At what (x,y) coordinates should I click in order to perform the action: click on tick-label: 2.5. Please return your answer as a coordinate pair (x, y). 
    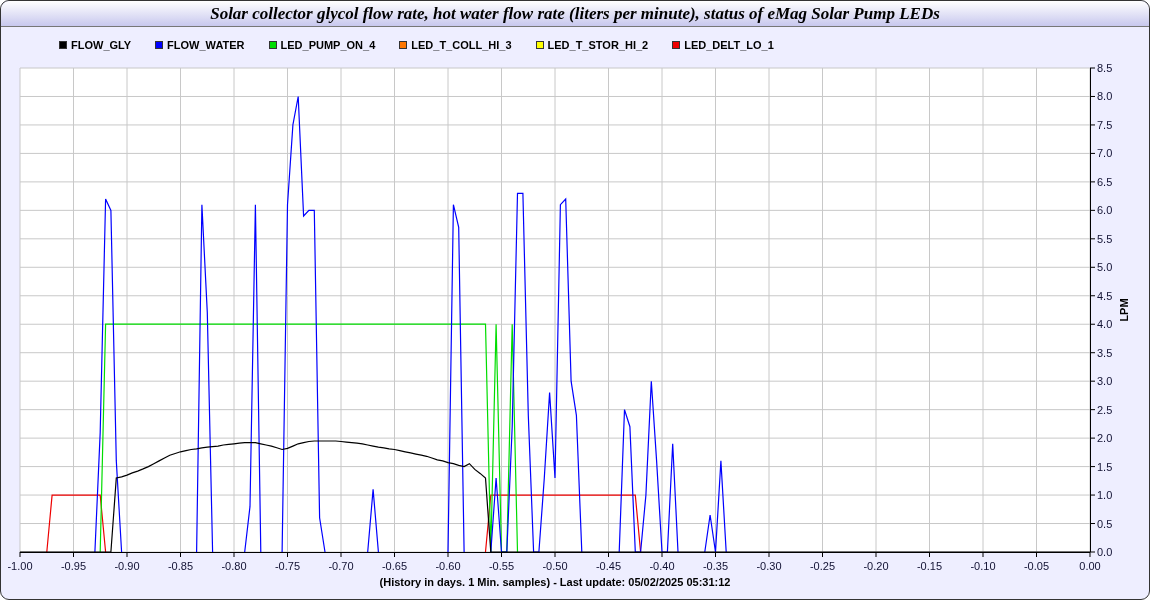
    Looking at the image, I should click on (1105, 409).